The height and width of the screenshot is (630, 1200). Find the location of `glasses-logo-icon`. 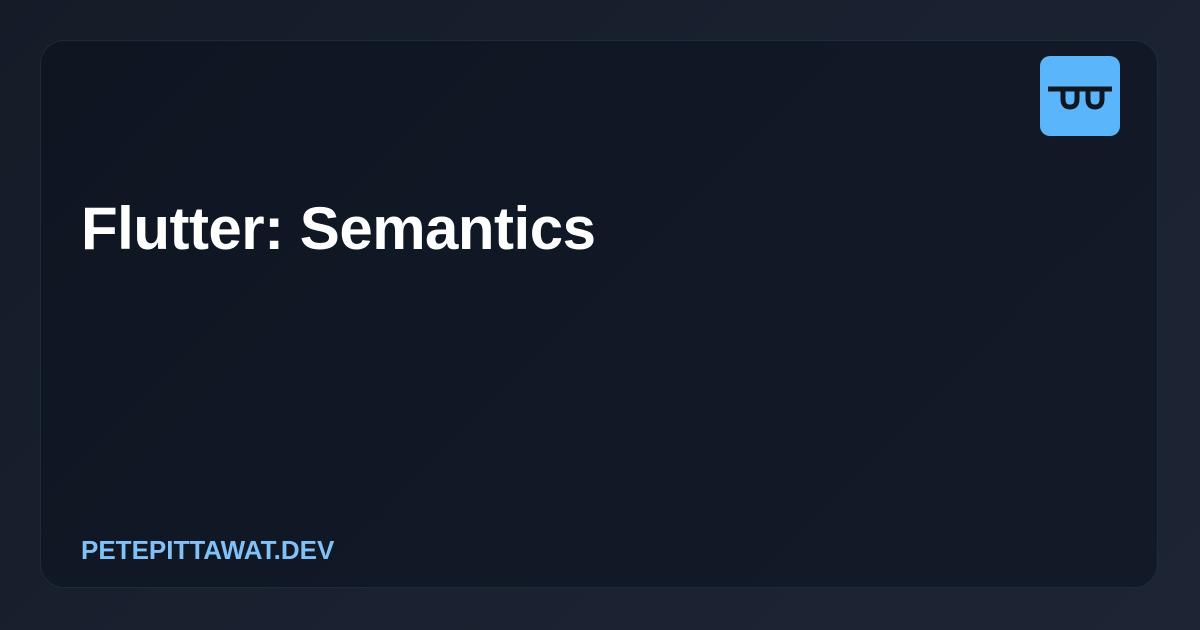

glasses-logo-icon is located at coordinates (1080, 96).